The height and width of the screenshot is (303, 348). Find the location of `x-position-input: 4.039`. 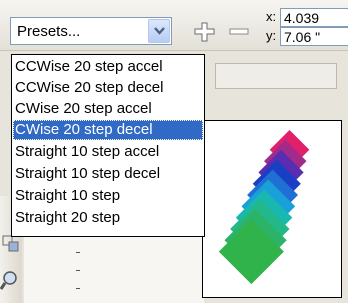

x-position-input: 4.039 is located at coordinates (314, 17).